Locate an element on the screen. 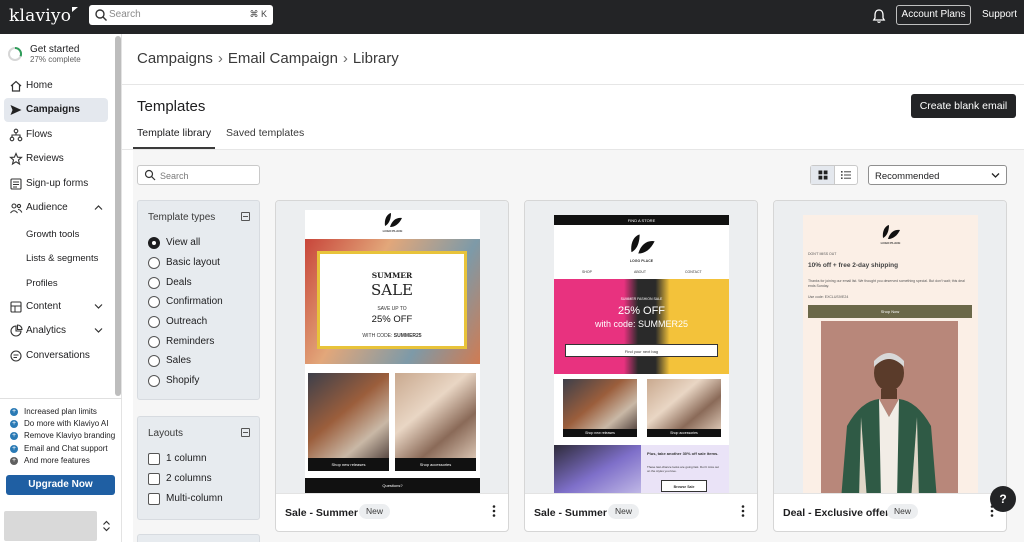 The image size is (1024, 542). option-label: 1 column is located at coordinates (186, 458).